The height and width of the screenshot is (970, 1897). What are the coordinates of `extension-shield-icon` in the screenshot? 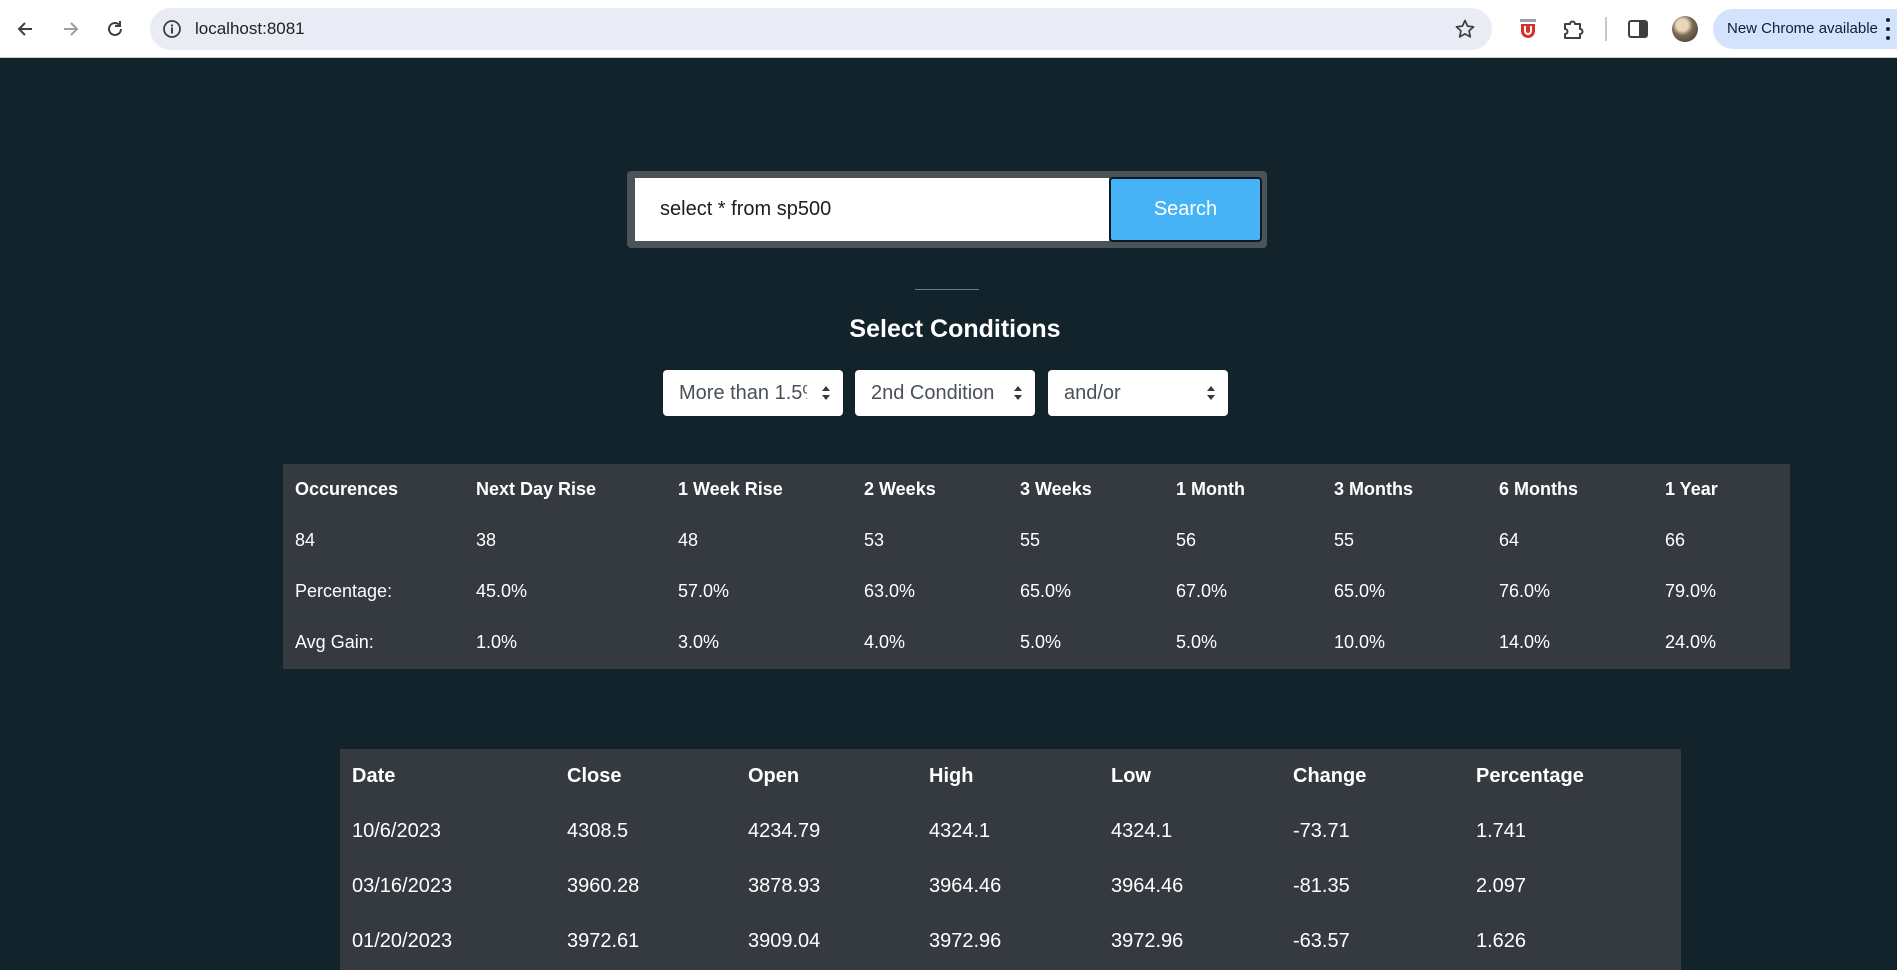 It's located at (1528, 29).